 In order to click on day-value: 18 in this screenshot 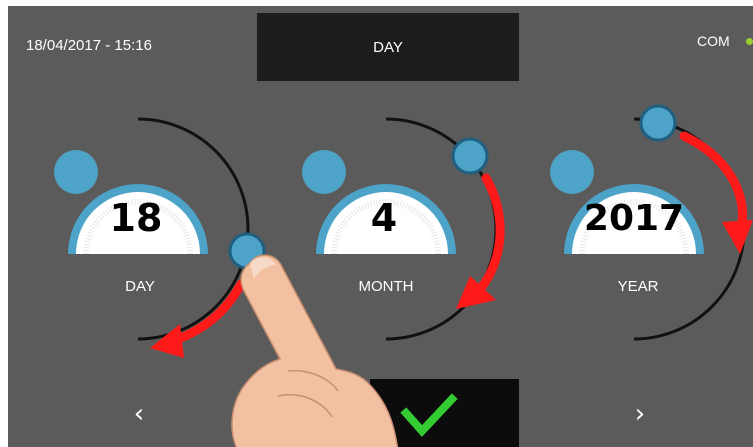, I will do `click(136, 218)`.